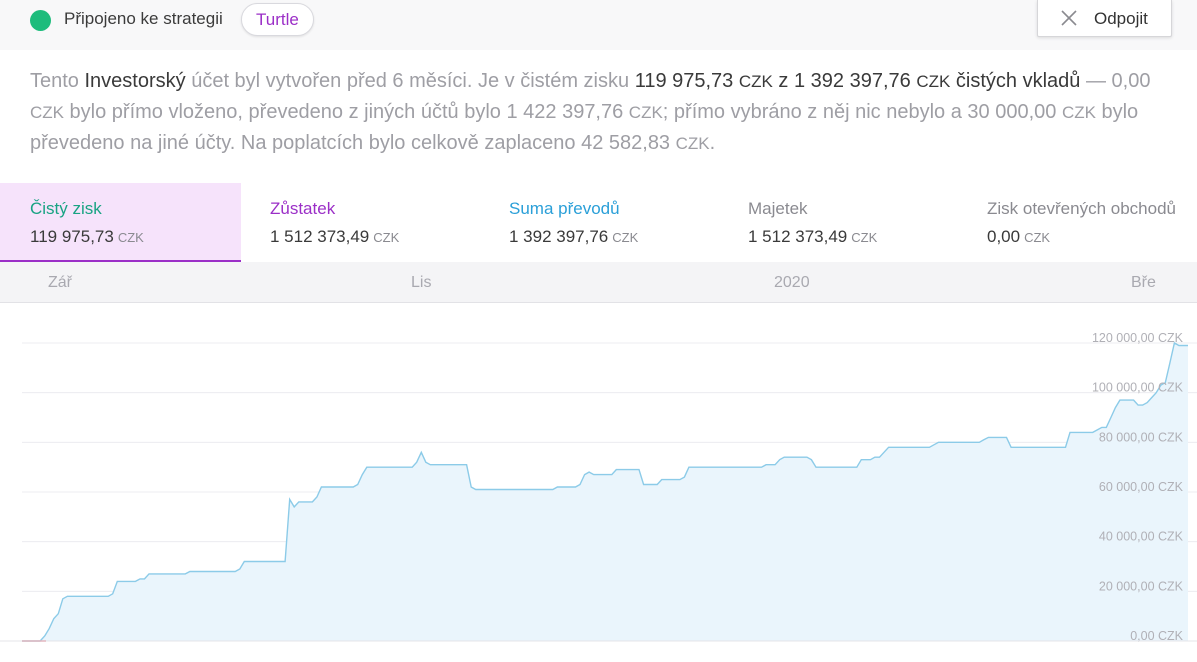 The image size is (1197, 662). Describe the element at coordinates (1138, 338) in the screenshot. I see `y-tick-label: 120 000,00 CZK` at that location.